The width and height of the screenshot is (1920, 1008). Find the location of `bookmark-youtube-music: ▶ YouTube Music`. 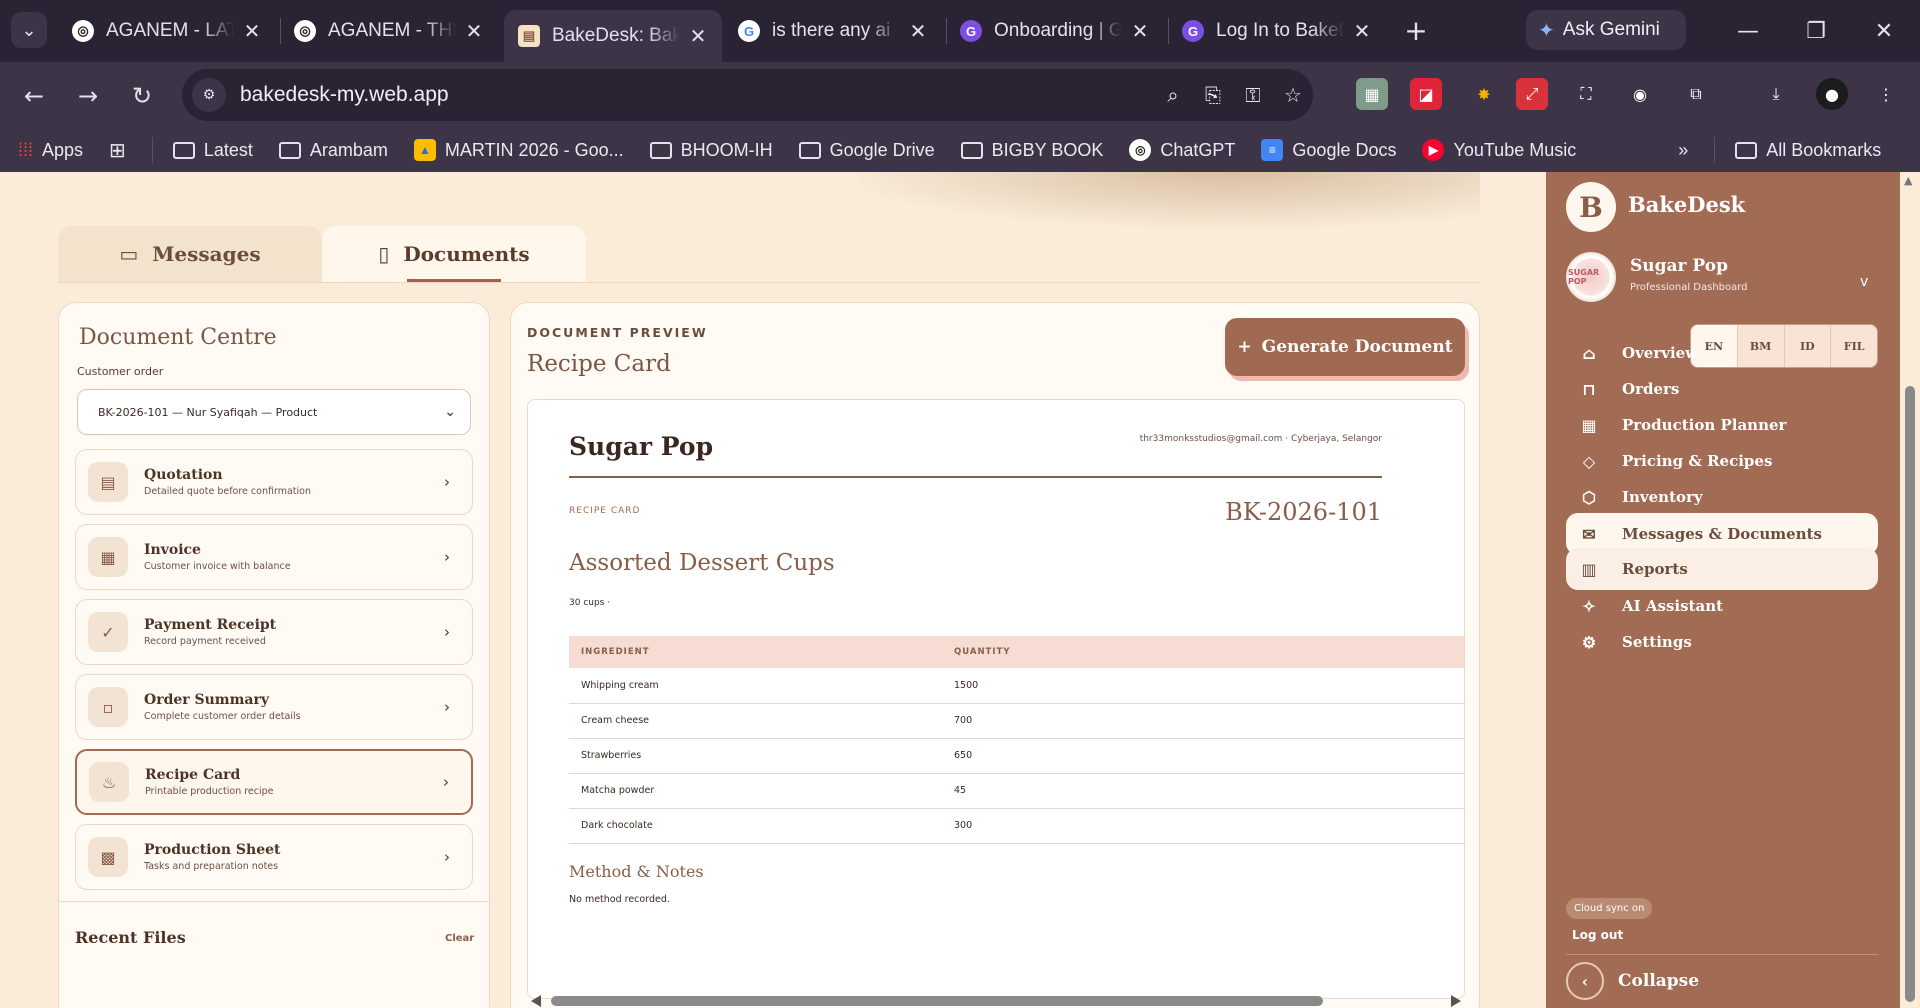

bookmark-youtube-music: ▶ YouTube Music is located at coordinates (1499, 150).